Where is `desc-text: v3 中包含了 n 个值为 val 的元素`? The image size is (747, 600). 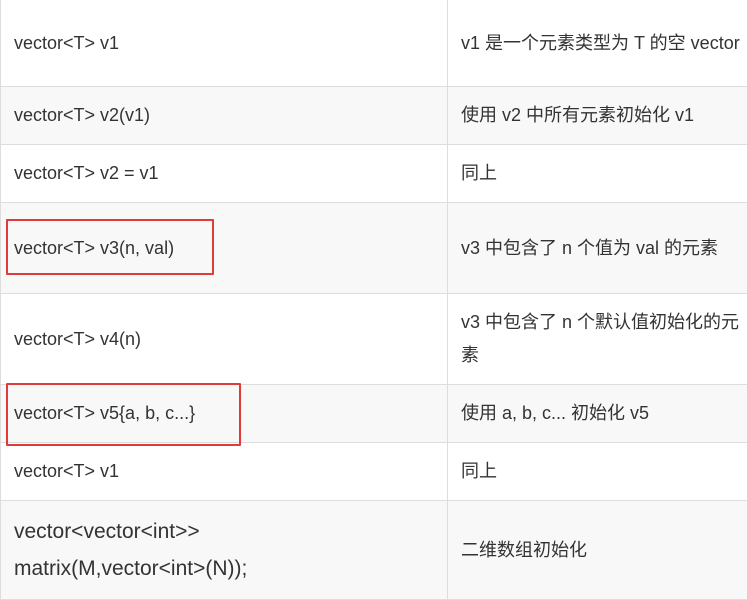
desc-text: v3 中包含了 n 个值为 val 的元素 is located at coordinates (590, 247).